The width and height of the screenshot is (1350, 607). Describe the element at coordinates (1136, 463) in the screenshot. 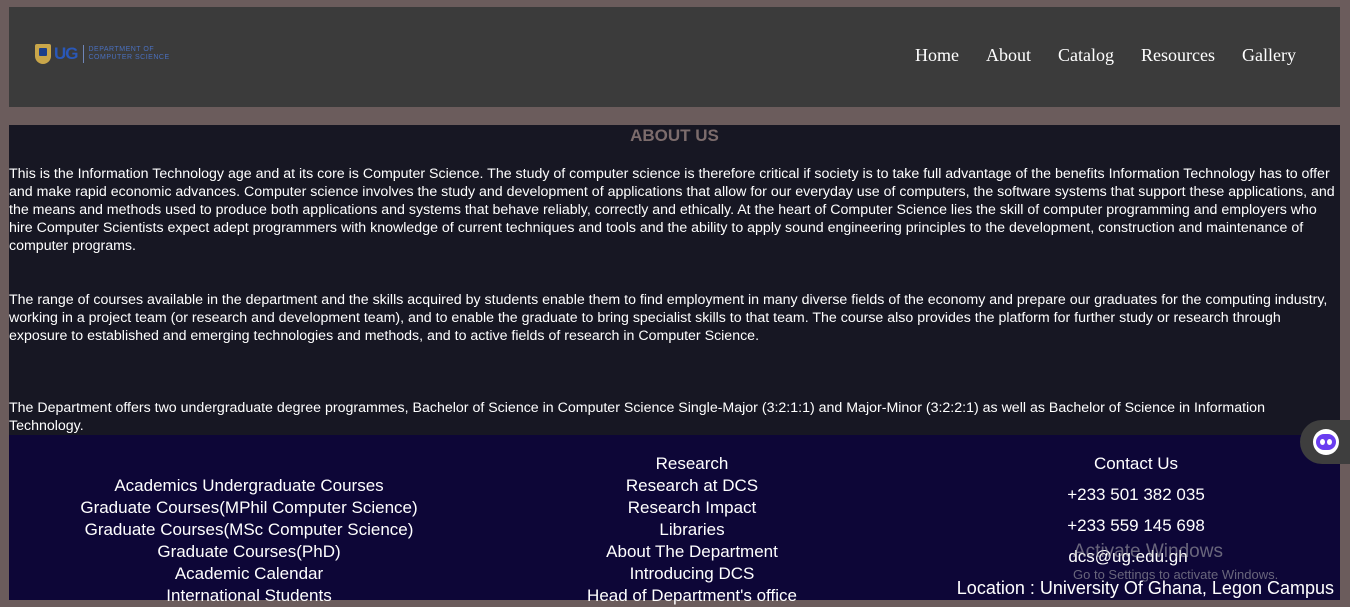

I see `contact-title: Contact Us` at that location.